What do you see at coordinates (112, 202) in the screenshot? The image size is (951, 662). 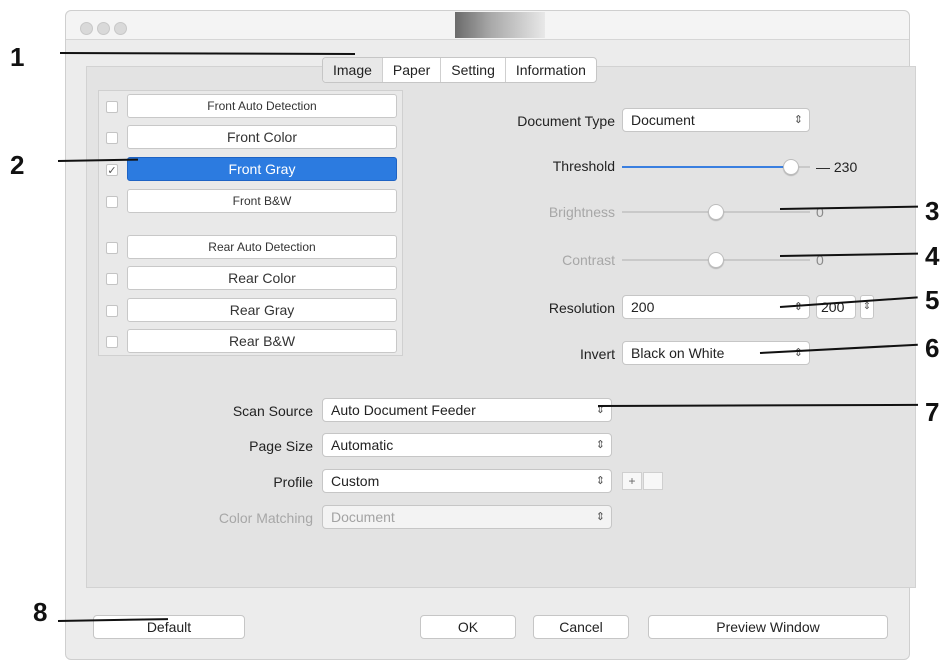 I see `checkbox-front-bw` at bounding box center [112, 202].